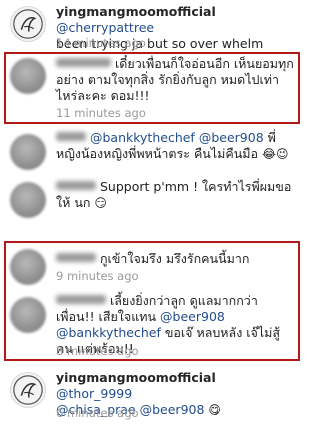 This screenshot has width=320, height=431. What do you see at coordinates (97, 413) in the screenshot?
I see `comment-time: 6 minutes ago` at bounding box center [97, 413].